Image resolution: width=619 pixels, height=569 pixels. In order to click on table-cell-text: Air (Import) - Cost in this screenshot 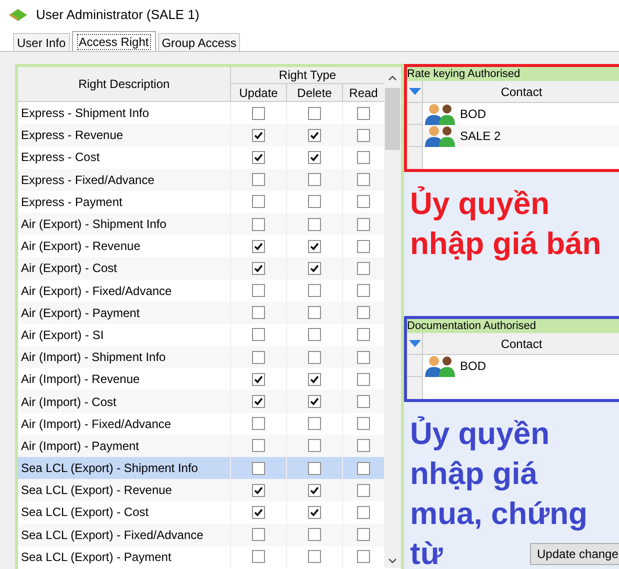, I will do `click(68, 402)`.